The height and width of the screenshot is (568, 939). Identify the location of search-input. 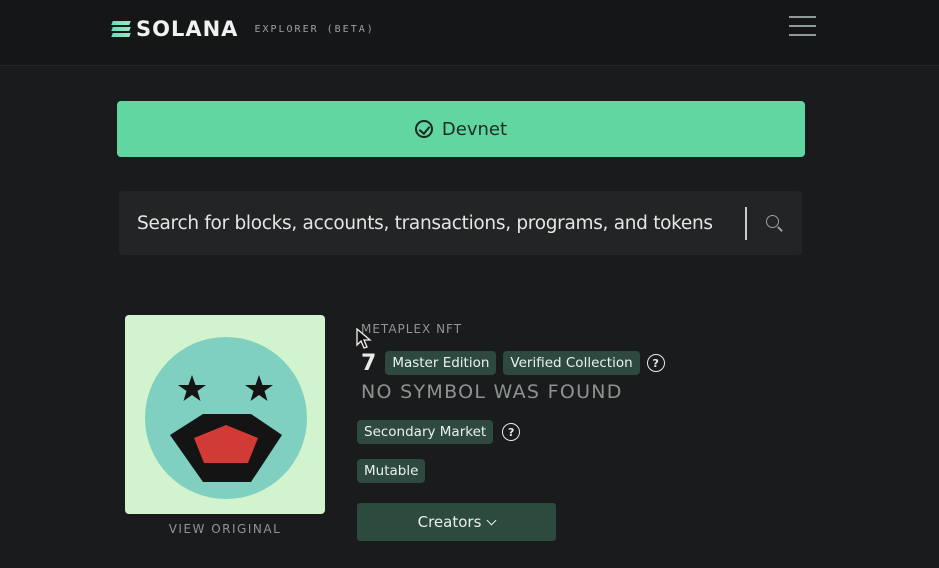
(437, 223).